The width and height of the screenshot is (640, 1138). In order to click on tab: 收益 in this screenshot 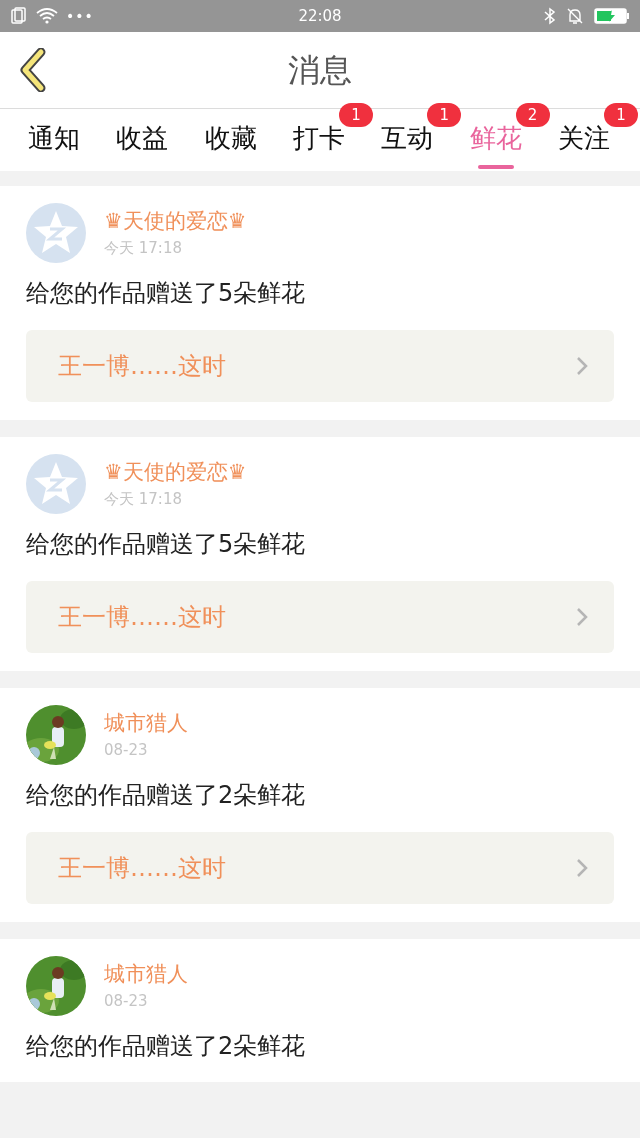, I will do `click(142, 139)`.